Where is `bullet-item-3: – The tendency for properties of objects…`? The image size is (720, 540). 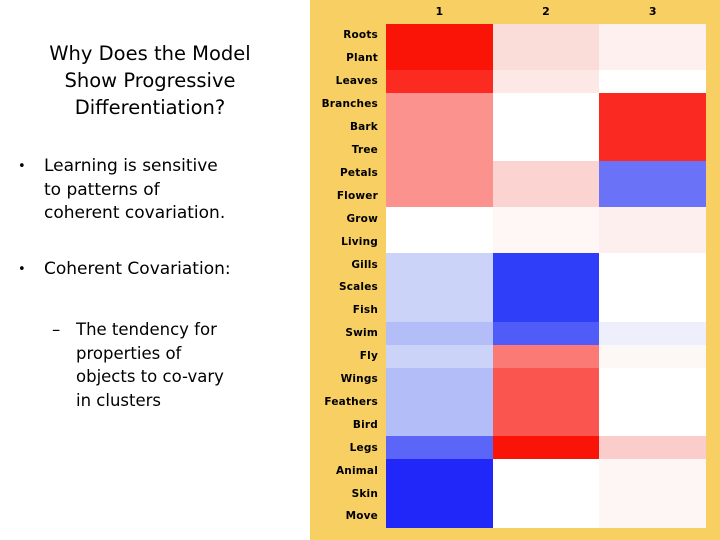 bullet-item-3: – The tendency for properties of objects… is located at coordinates (176, 365).